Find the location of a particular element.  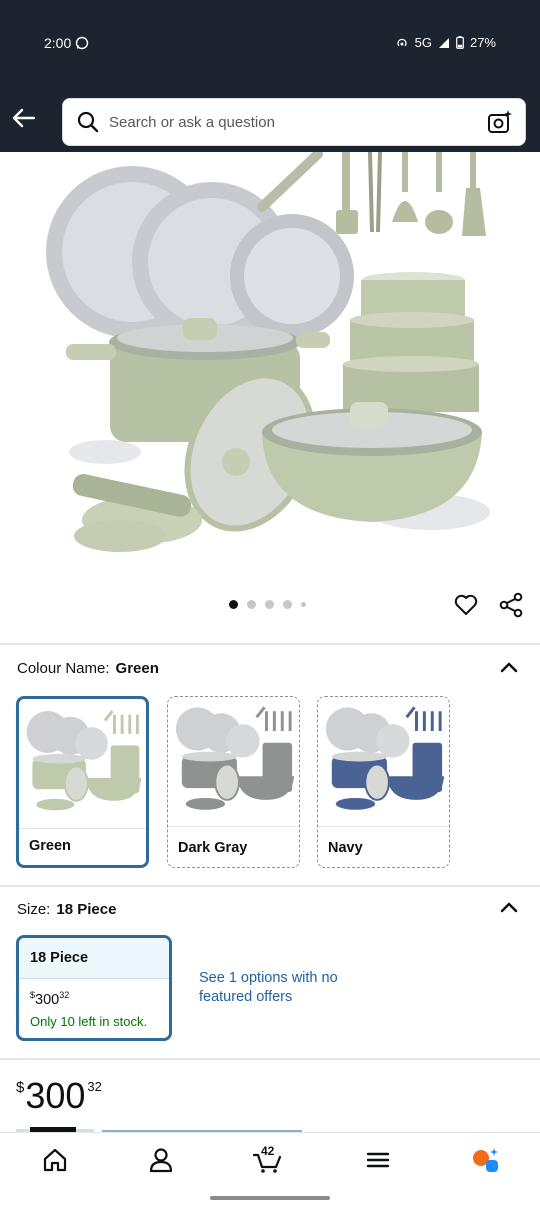

colour-option-dark-gray: Dark Gray is located at coordinates (233, 782).